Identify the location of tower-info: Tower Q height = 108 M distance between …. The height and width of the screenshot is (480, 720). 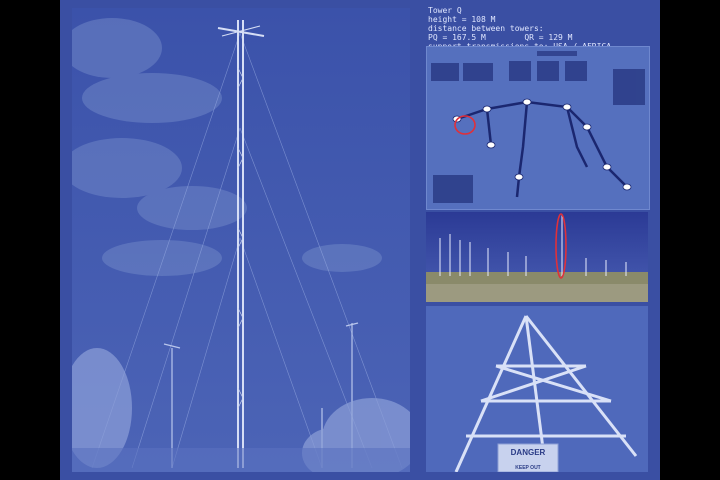
(543, 28).